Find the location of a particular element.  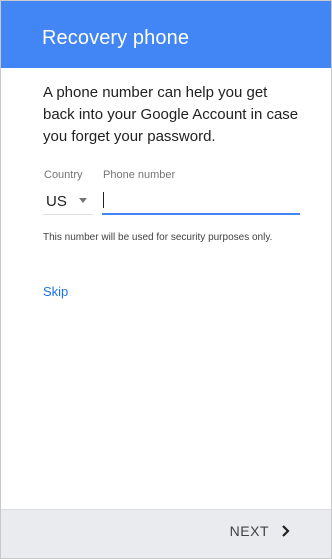

phone-number-label: Phone number is located at coordinates (139, 175).